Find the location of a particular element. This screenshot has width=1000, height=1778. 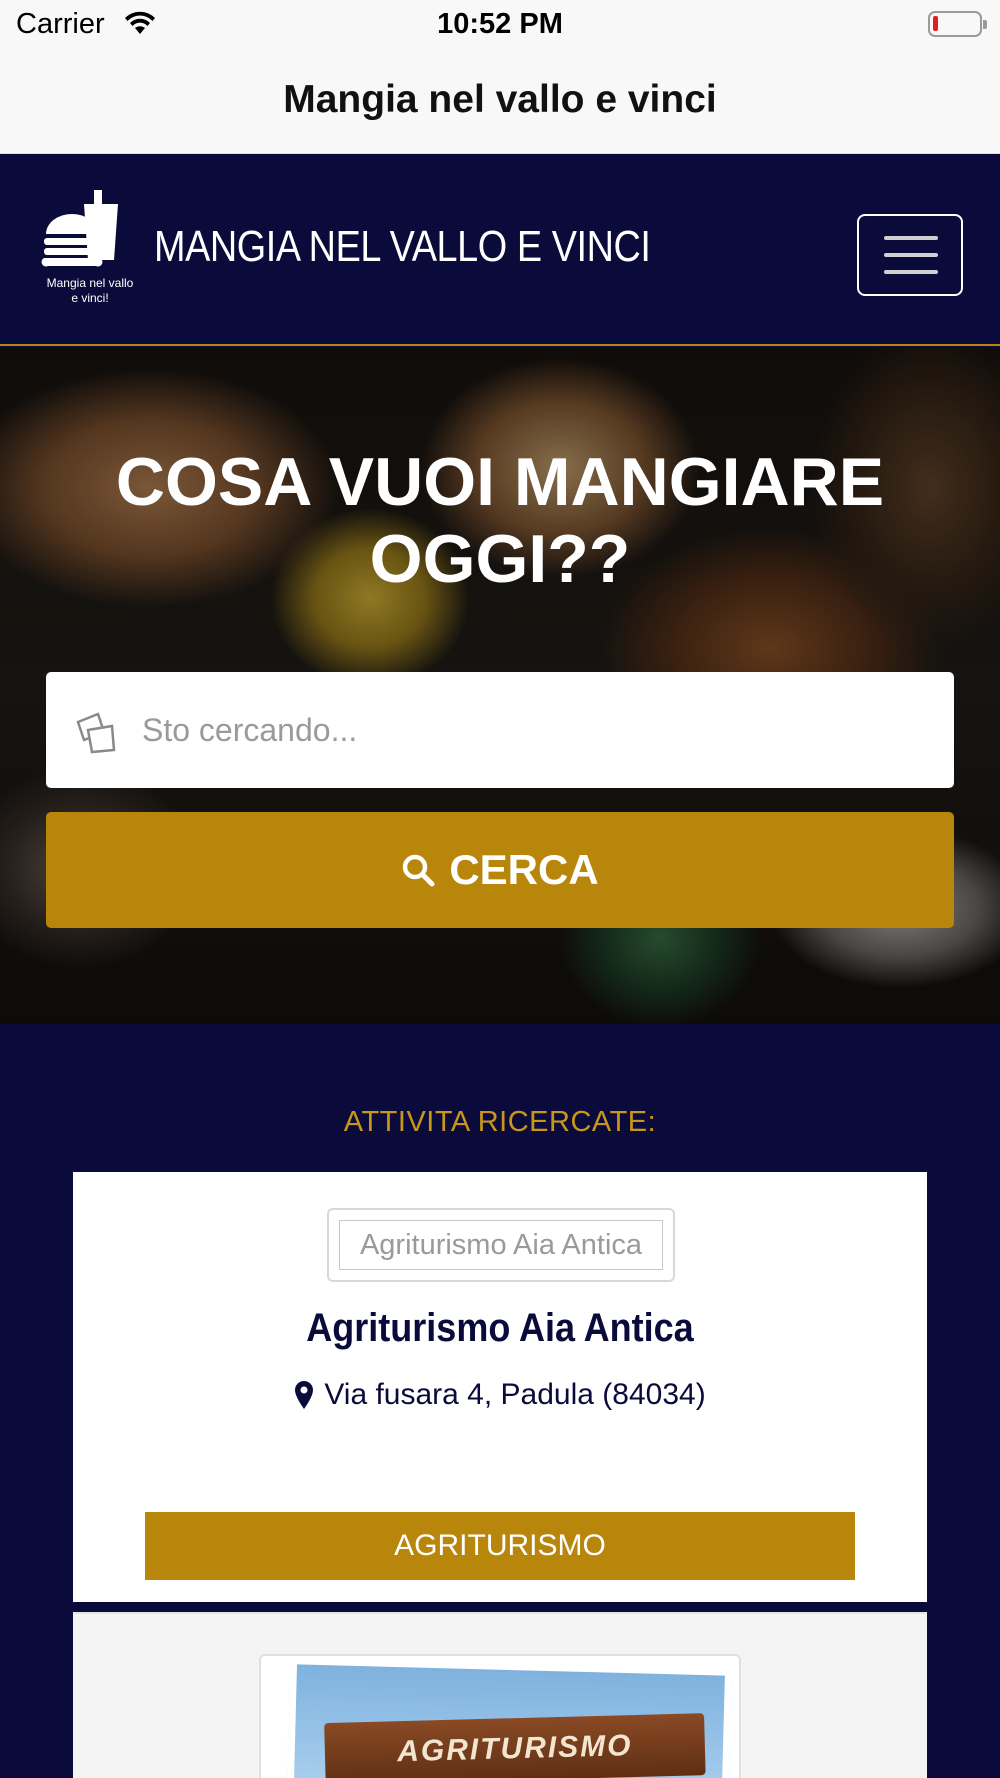

business-logo: Agriturismo Aia Antica is located at coordinates (501, 1245).